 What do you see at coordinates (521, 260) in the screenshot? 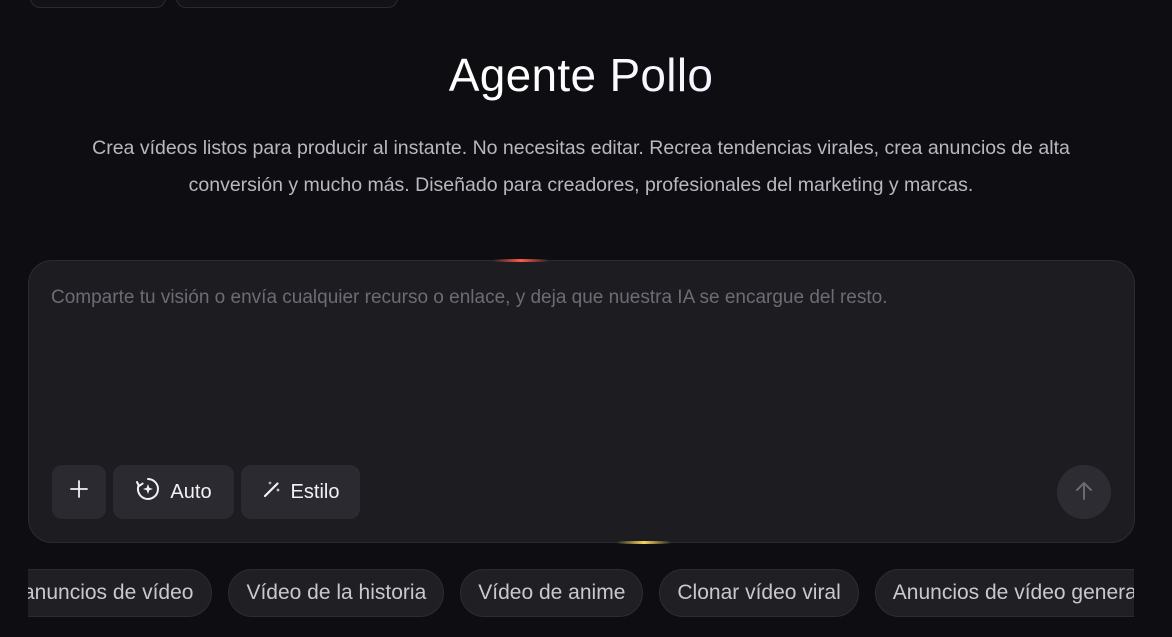
I see `composer-glow-top` at bounding box center [521, 260].